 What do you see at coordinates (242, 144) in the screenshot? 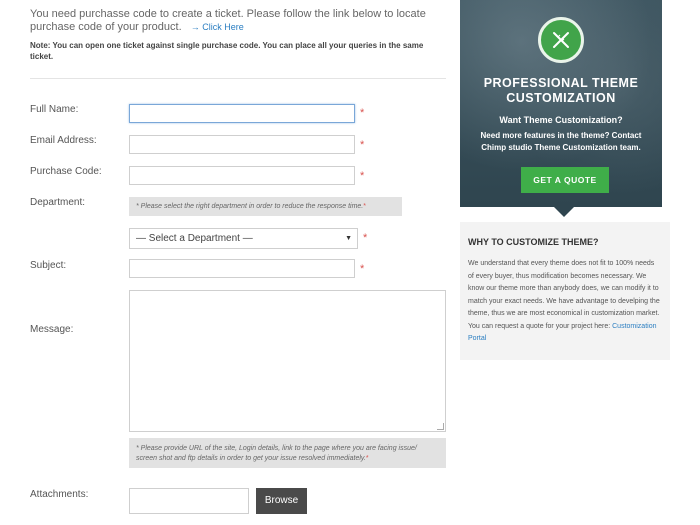
I see `email-input` at bounding box center [242, 144].